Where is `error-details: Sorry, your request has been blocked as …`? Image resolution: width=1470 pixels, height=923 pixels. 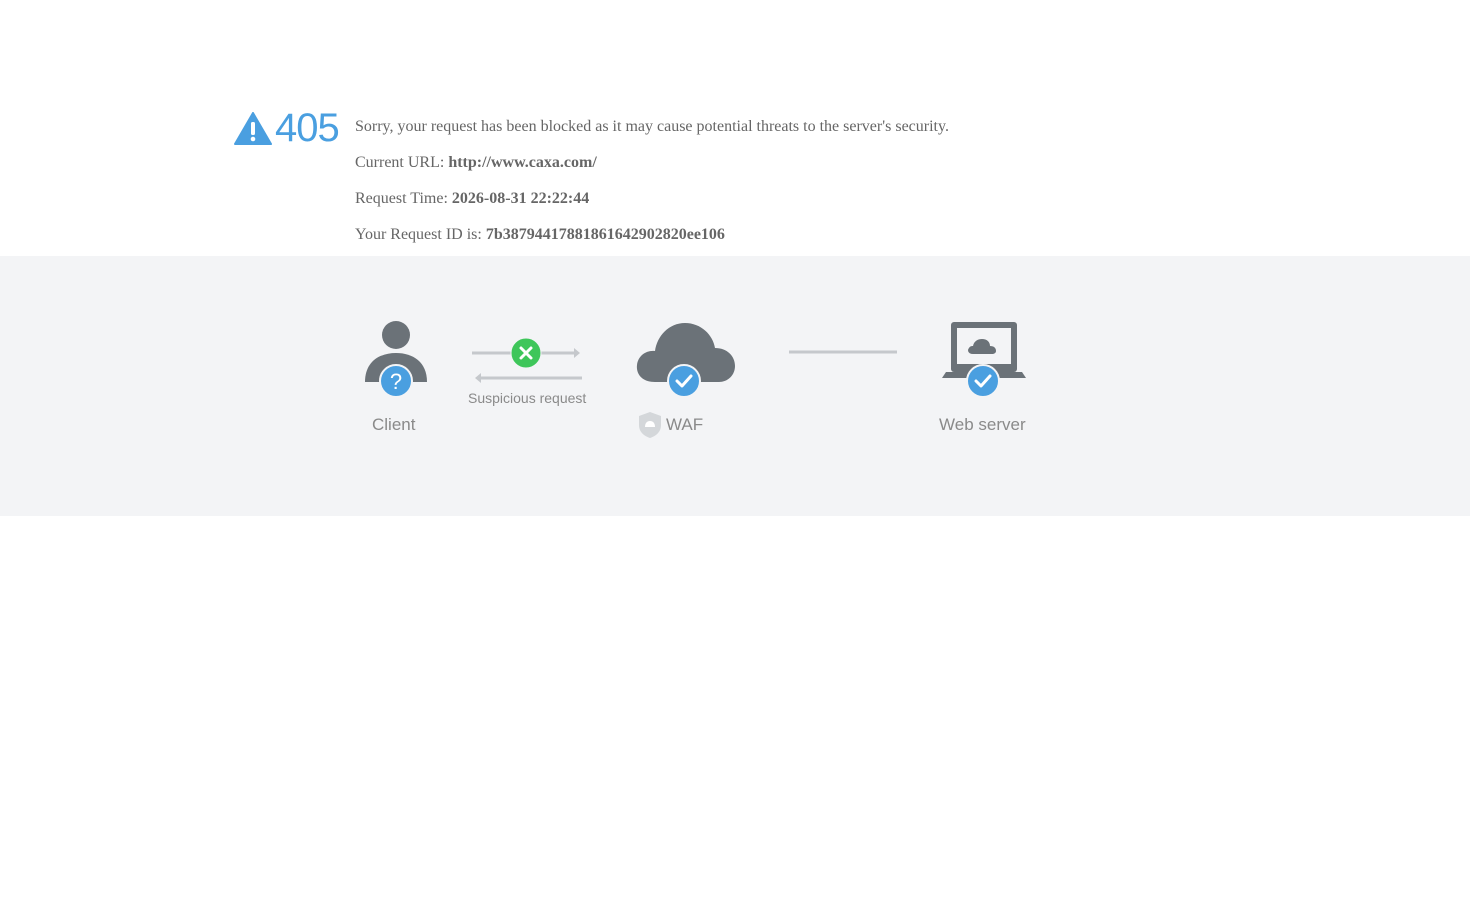
error-details: Sorry, your request has been blocked as … is located at coordinates (652, 188).